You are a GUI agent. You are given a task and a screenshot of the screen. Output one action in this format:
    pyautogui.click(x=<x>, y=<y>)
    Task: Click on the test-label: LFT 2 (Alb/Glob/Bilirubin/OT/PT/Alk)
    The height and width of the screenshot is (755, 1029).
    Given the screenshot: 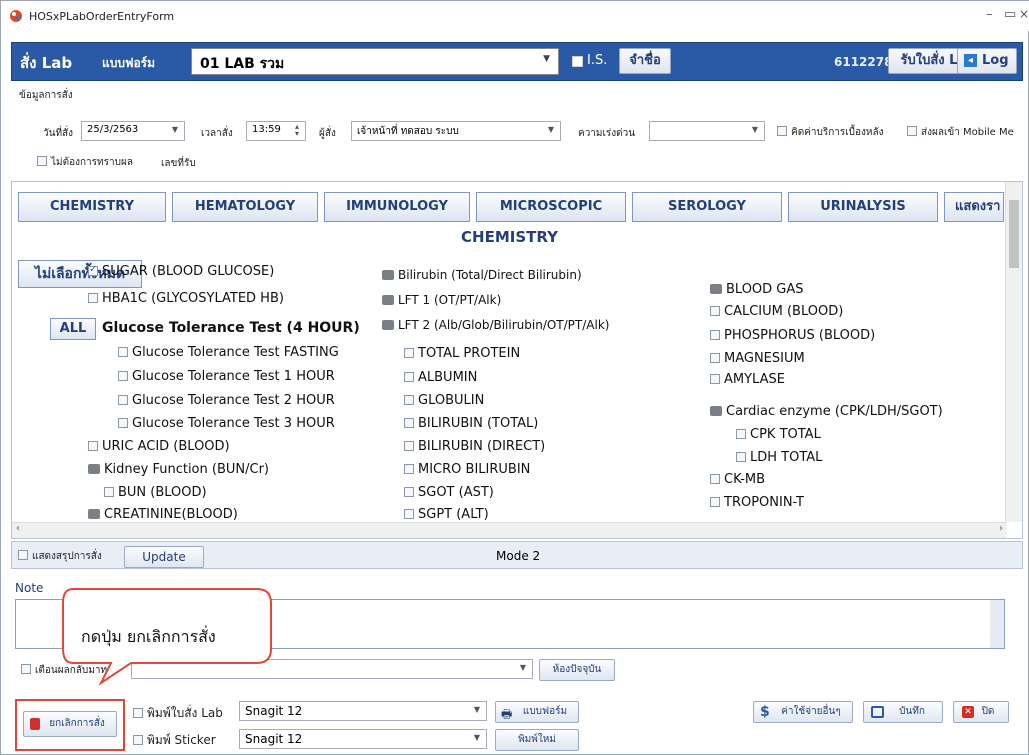 What is the action you would take?
    pyautogui.click(x=504, y=325)
    